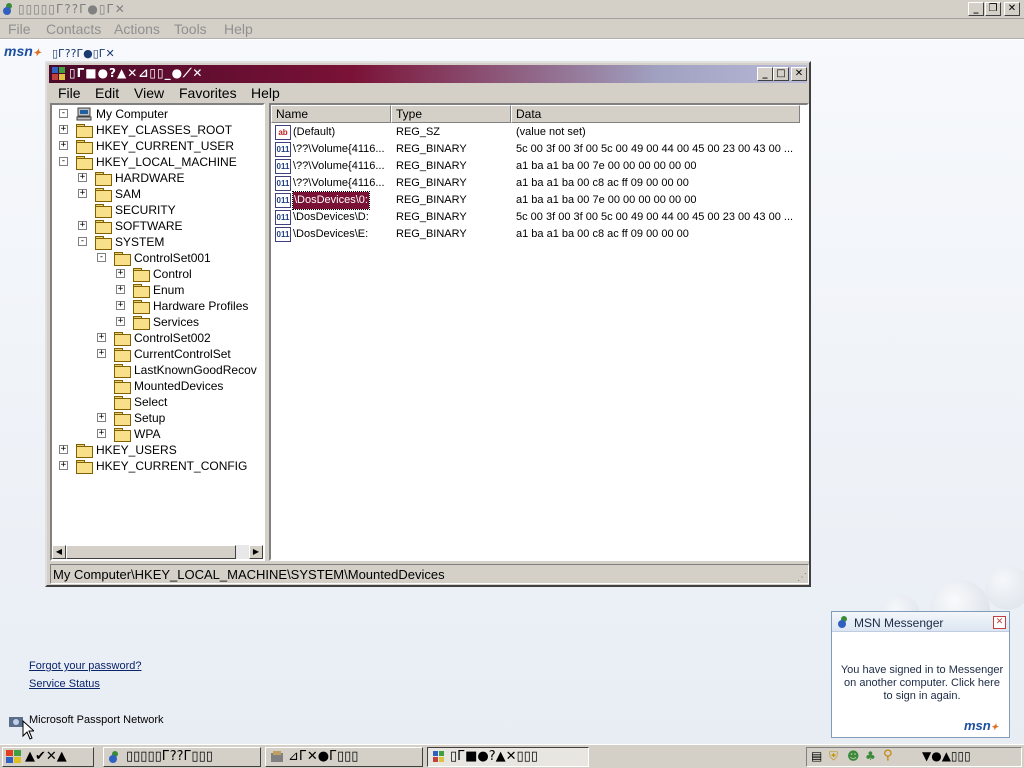 The image size is (1024, 768). Describe the element at coordinates (256, 552) in the screenshot. I see `scroll-right-button: ▶` at that location.